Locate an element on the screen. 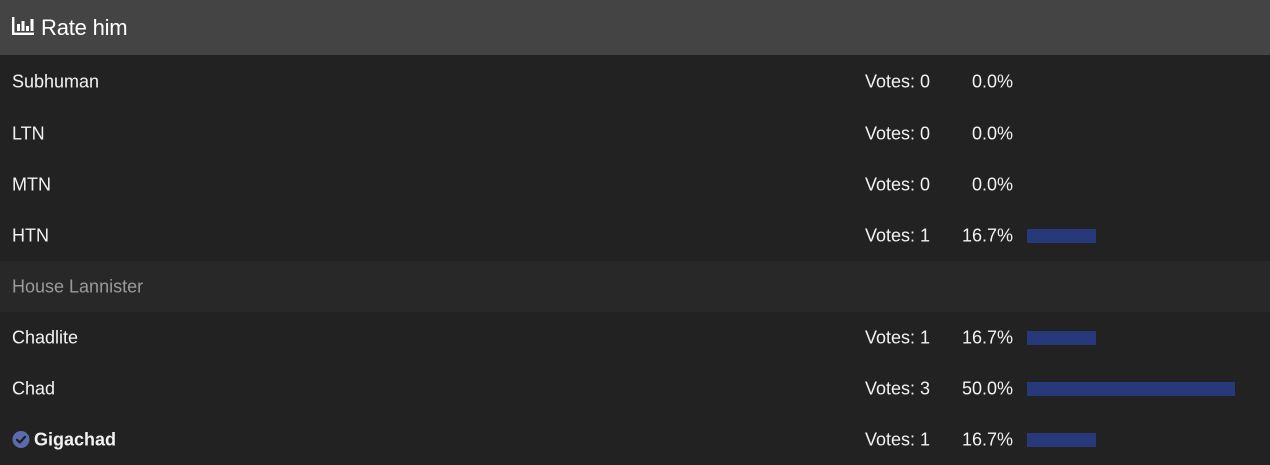  option-label: Chad is located at coordinates (34, 388).